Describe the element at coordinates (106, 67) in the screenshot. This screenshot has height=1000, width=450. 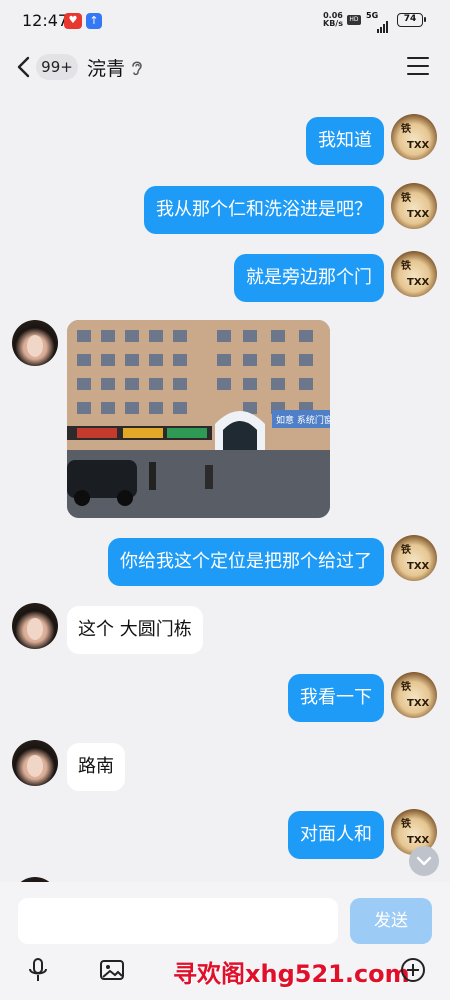
I see `contact-name: 浣青` at that location.